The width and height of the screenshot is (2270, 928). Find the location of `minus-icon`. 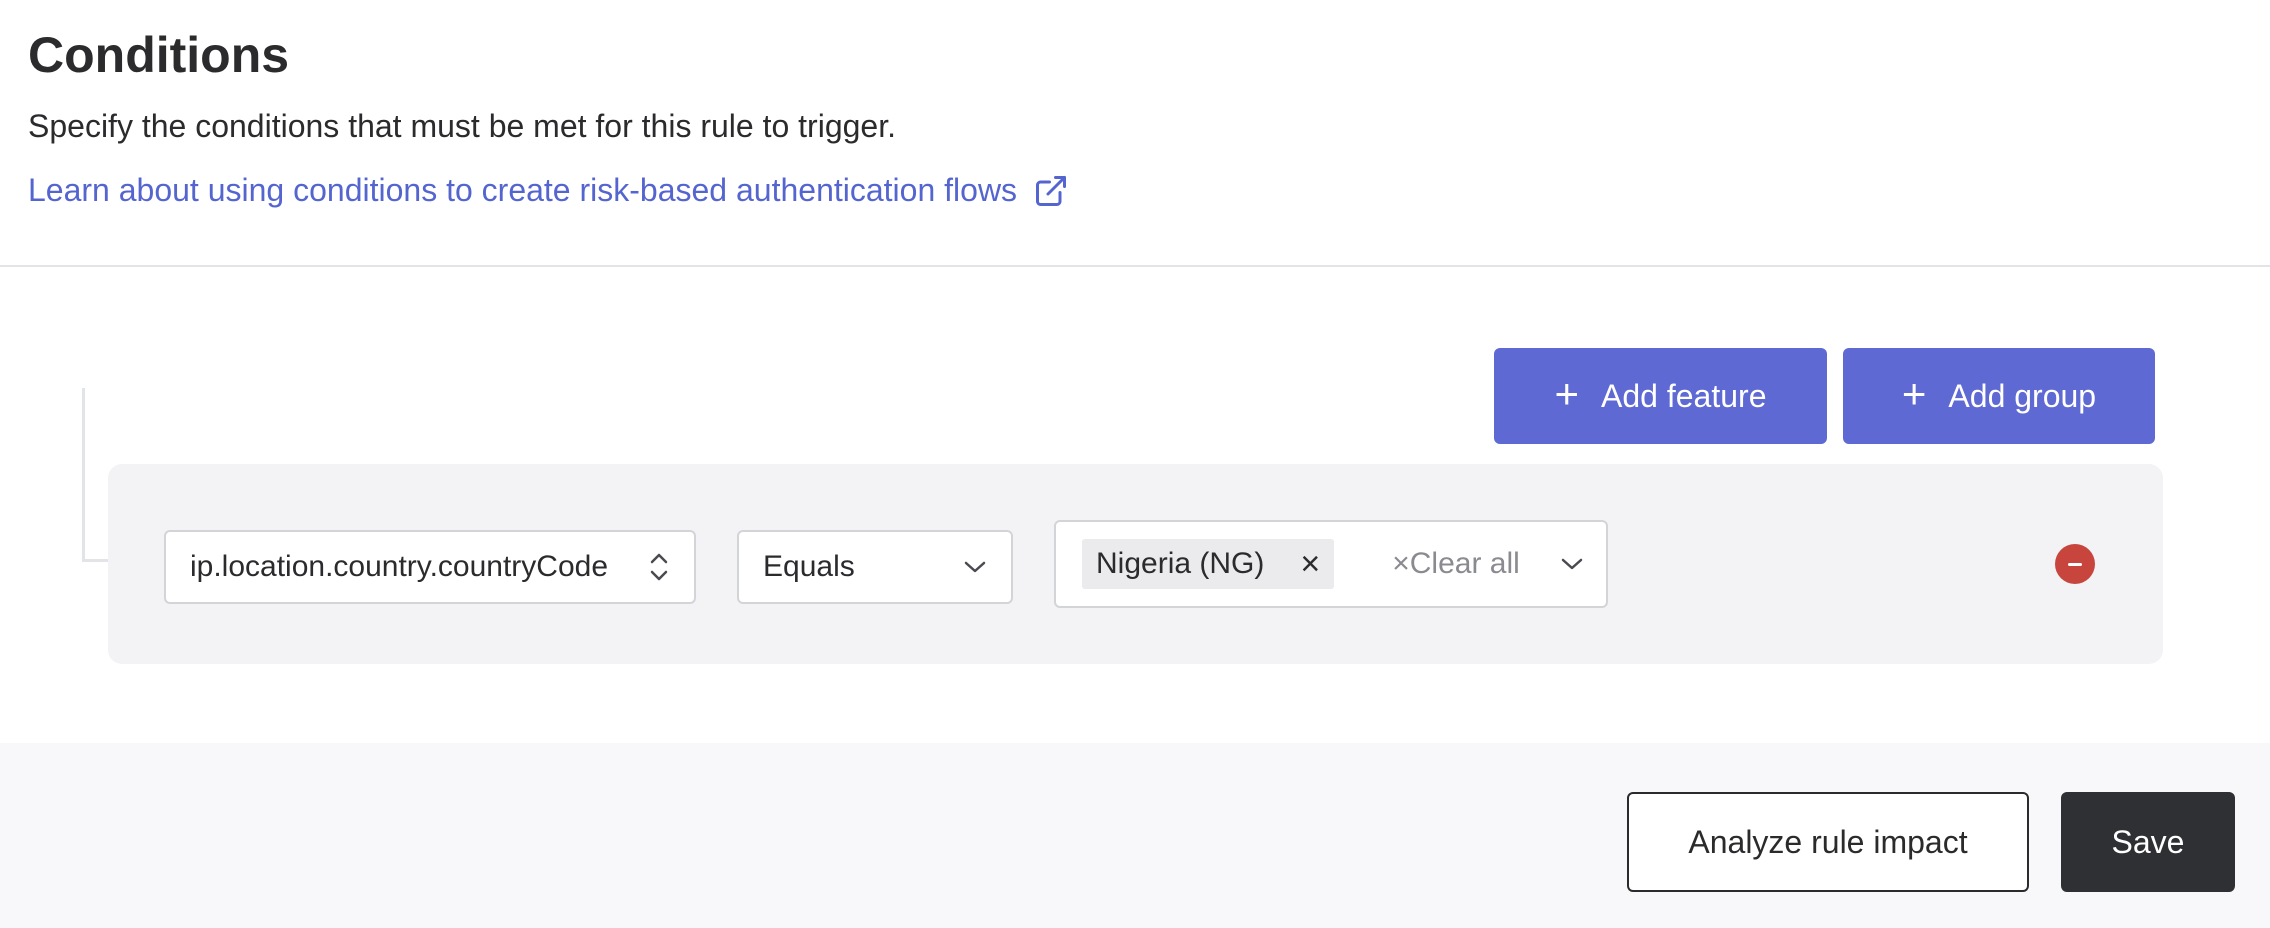

minus-icon is located at coordinates (2075, 564).